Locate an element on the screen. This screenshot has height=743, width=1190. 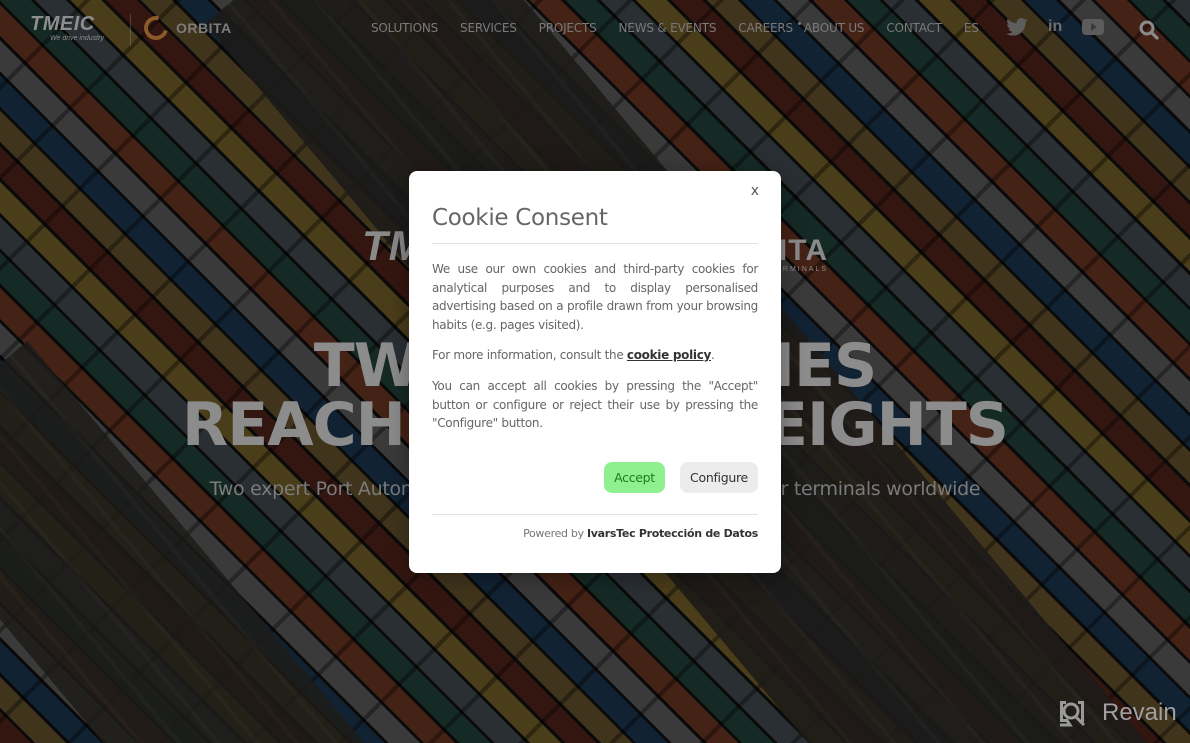
configure-button: Configure is located at coordinates (719, 477).